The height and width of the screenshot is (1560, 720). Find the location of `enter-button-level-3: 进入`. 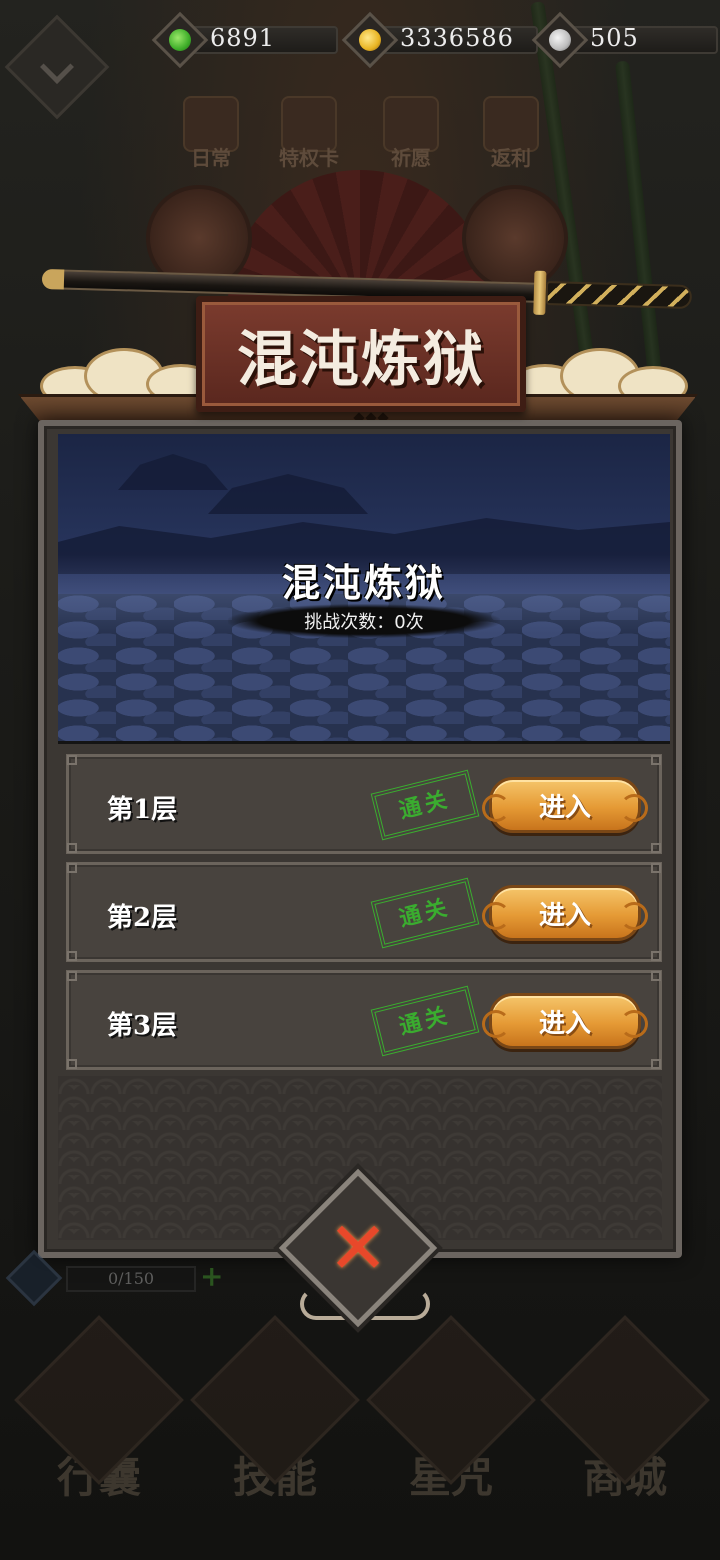

enter-button-level-3: 进入 is located at coordinates (561, 1021).